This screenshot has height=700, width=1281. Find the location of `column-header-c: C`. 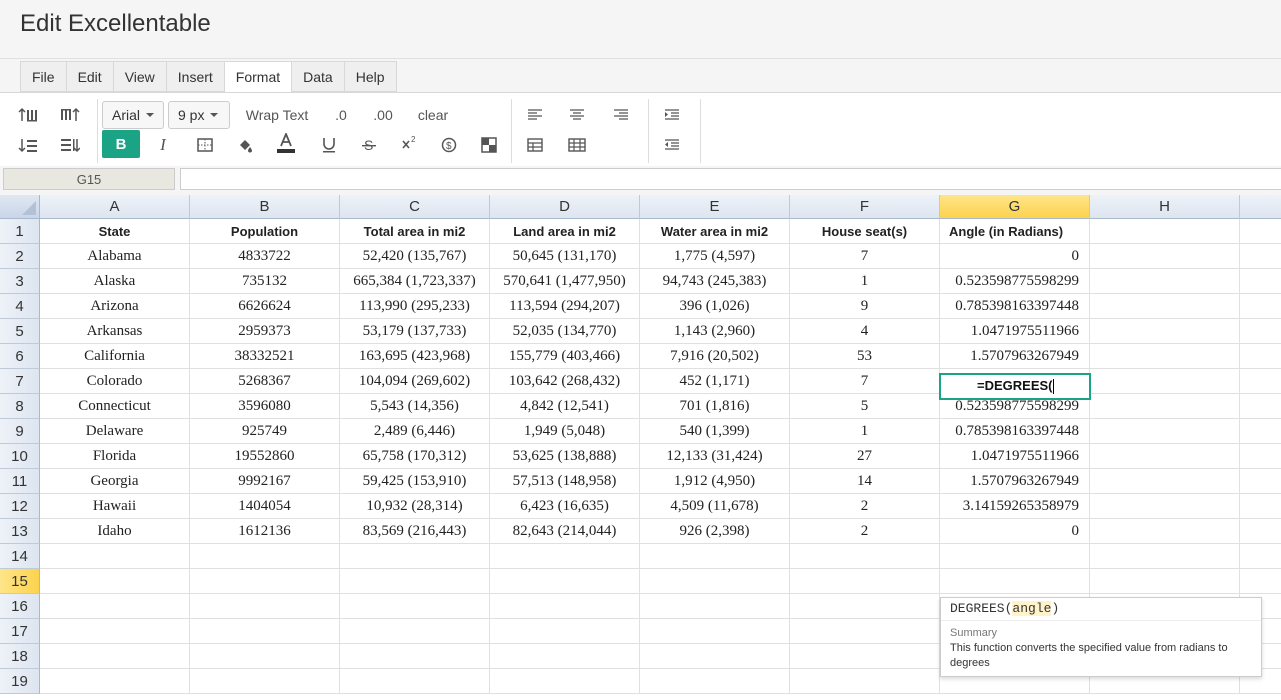

column-header-c: C is located at coordinates (415, 207).